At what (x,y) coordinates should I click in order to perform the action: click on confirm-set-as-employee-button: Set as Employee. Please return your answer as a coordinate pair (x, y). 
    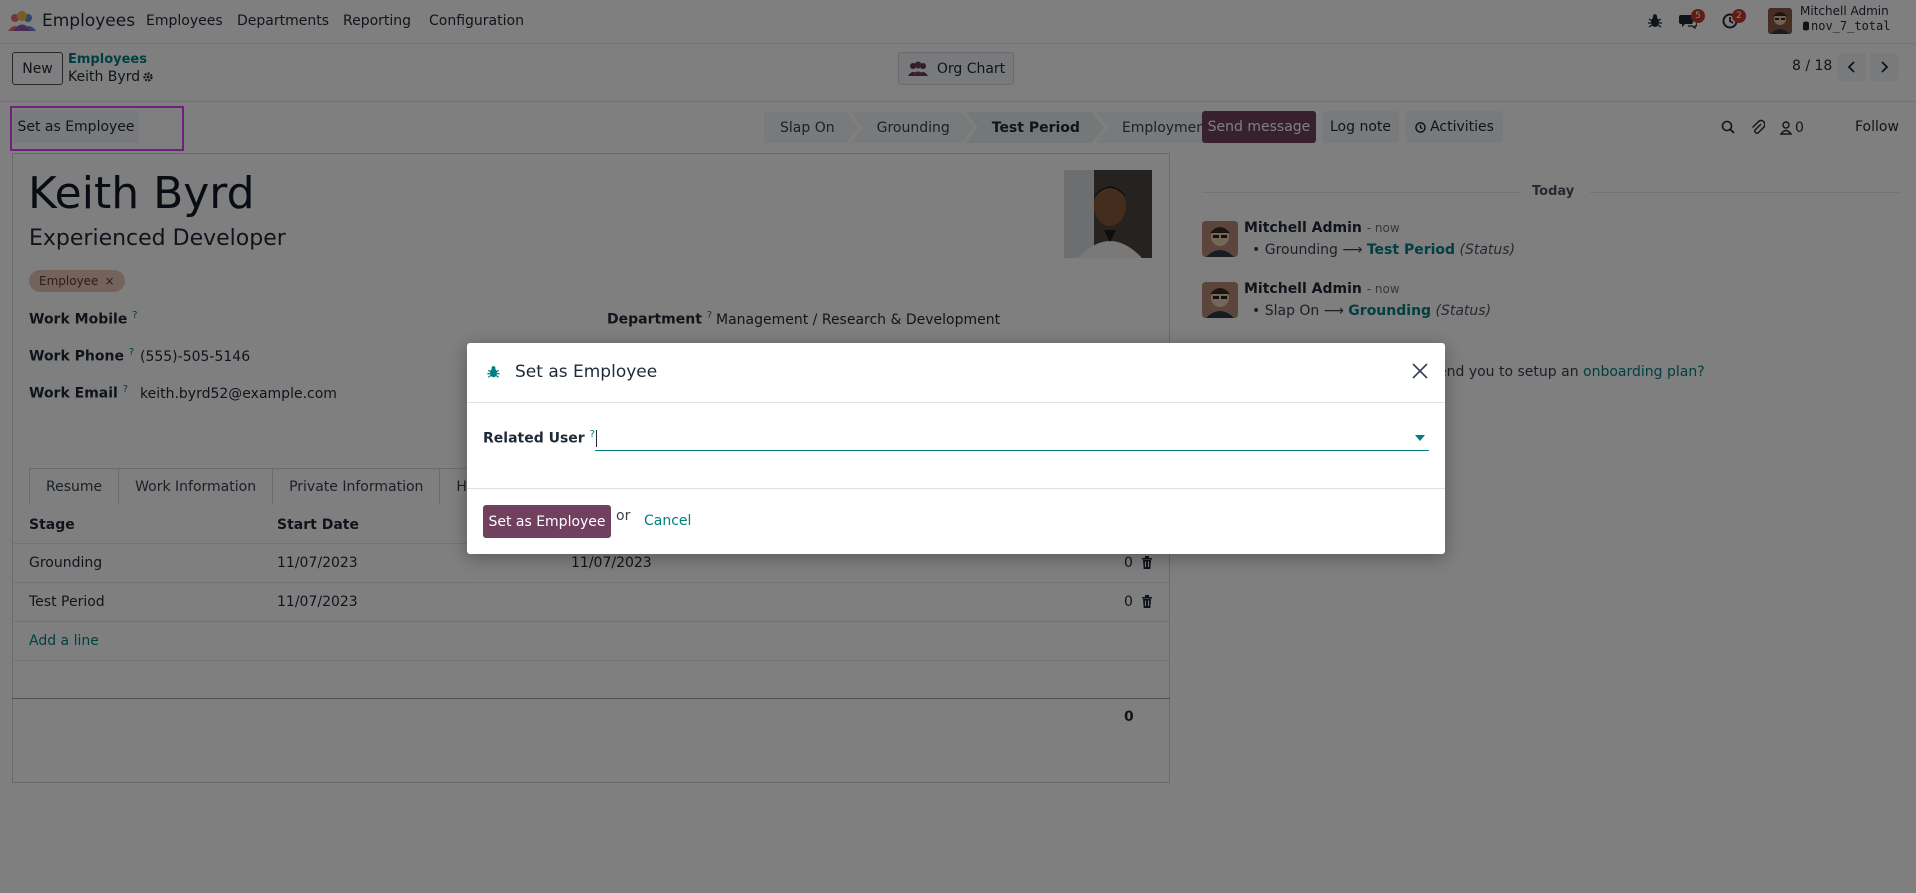
    Looking at the image, I should click on (547, 521).